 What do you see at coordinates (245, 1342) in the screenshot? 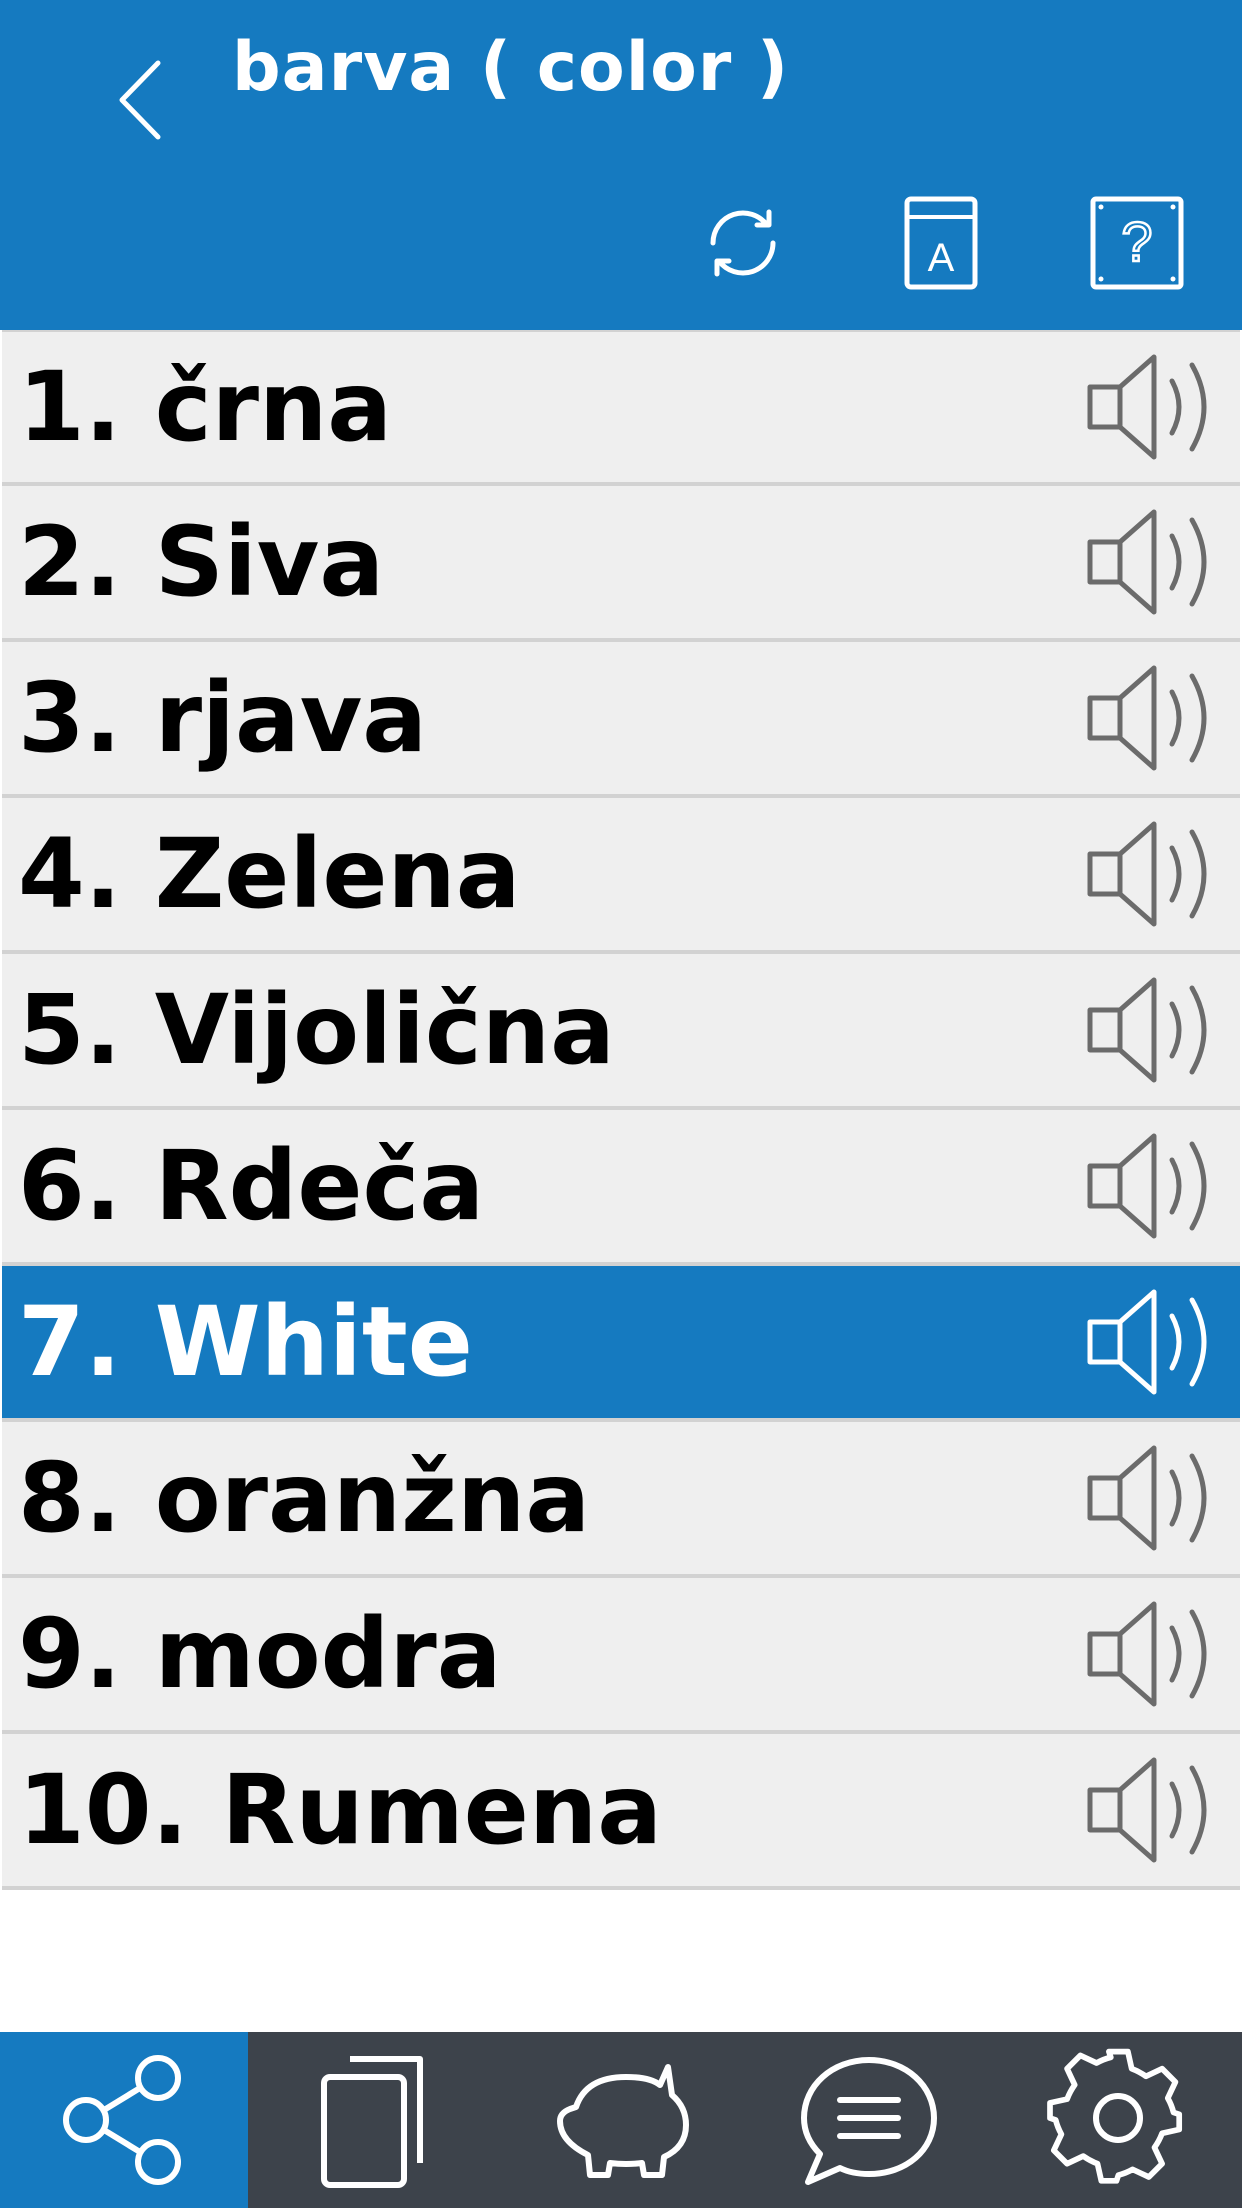
I see `list-item-label: 7. White` at bounding box center [245, 1342].